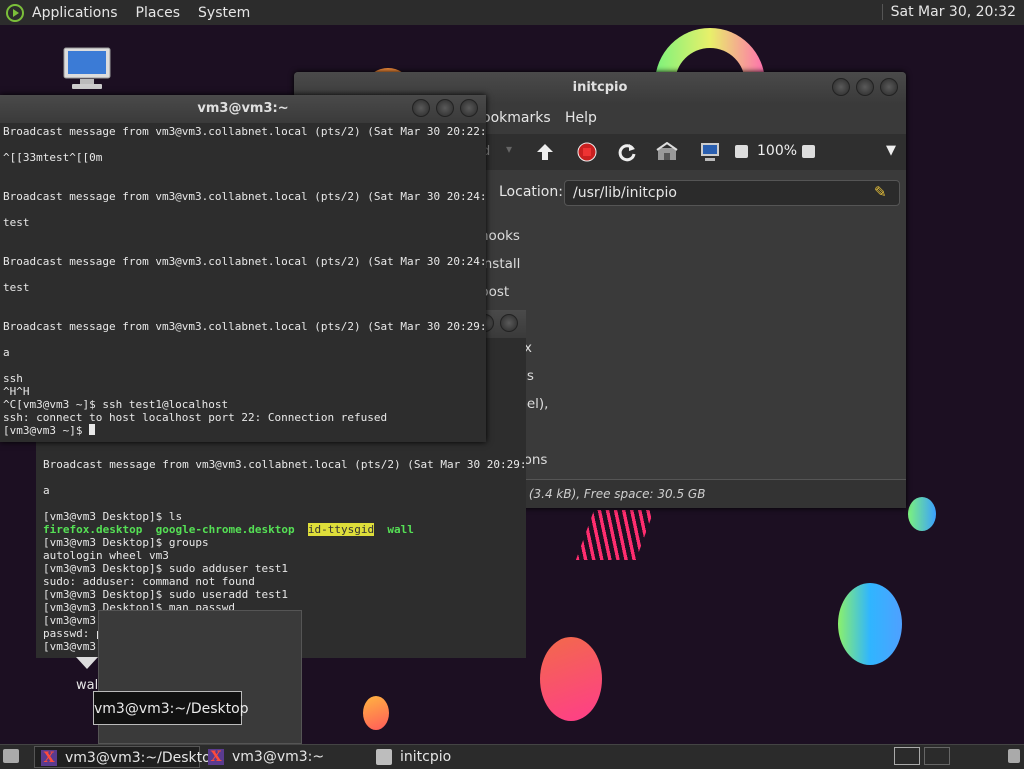 The width and height of the screenshot is (1024, 769). Describe the element at coordinates (426, 757) in the screenshot. I see `taskbar-item-label: initcpio` at that location.